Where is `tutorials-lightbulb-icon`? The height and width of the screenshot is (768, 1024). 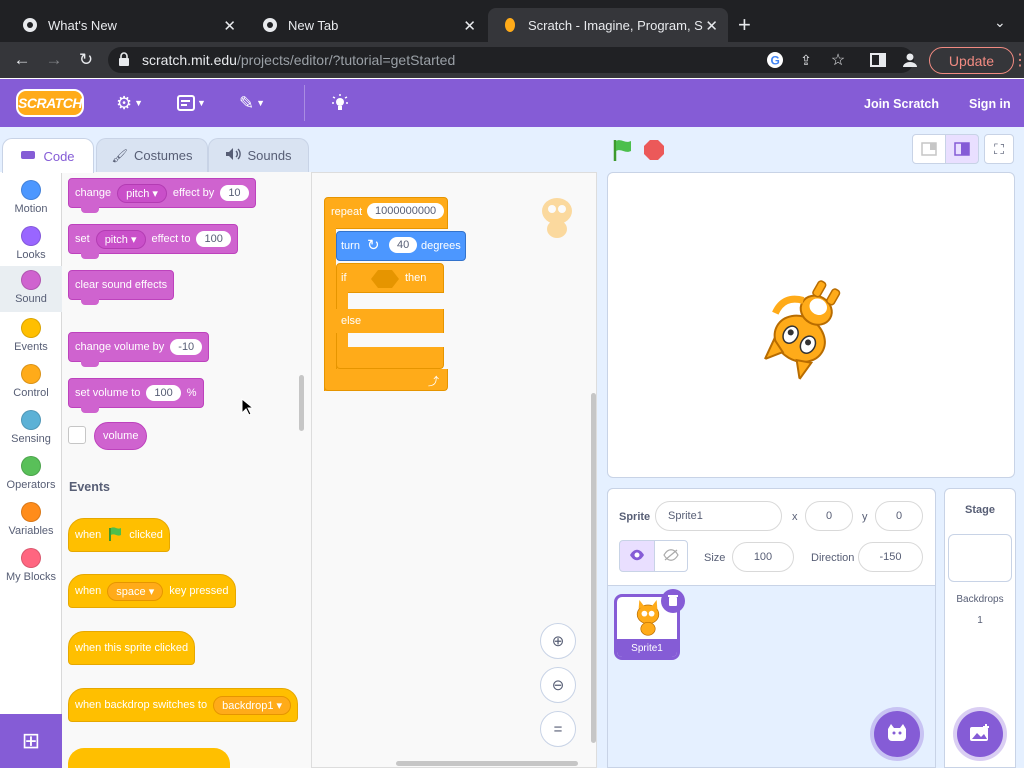 tutorials-lightbulb-icon is located at coordinates (340, 103).